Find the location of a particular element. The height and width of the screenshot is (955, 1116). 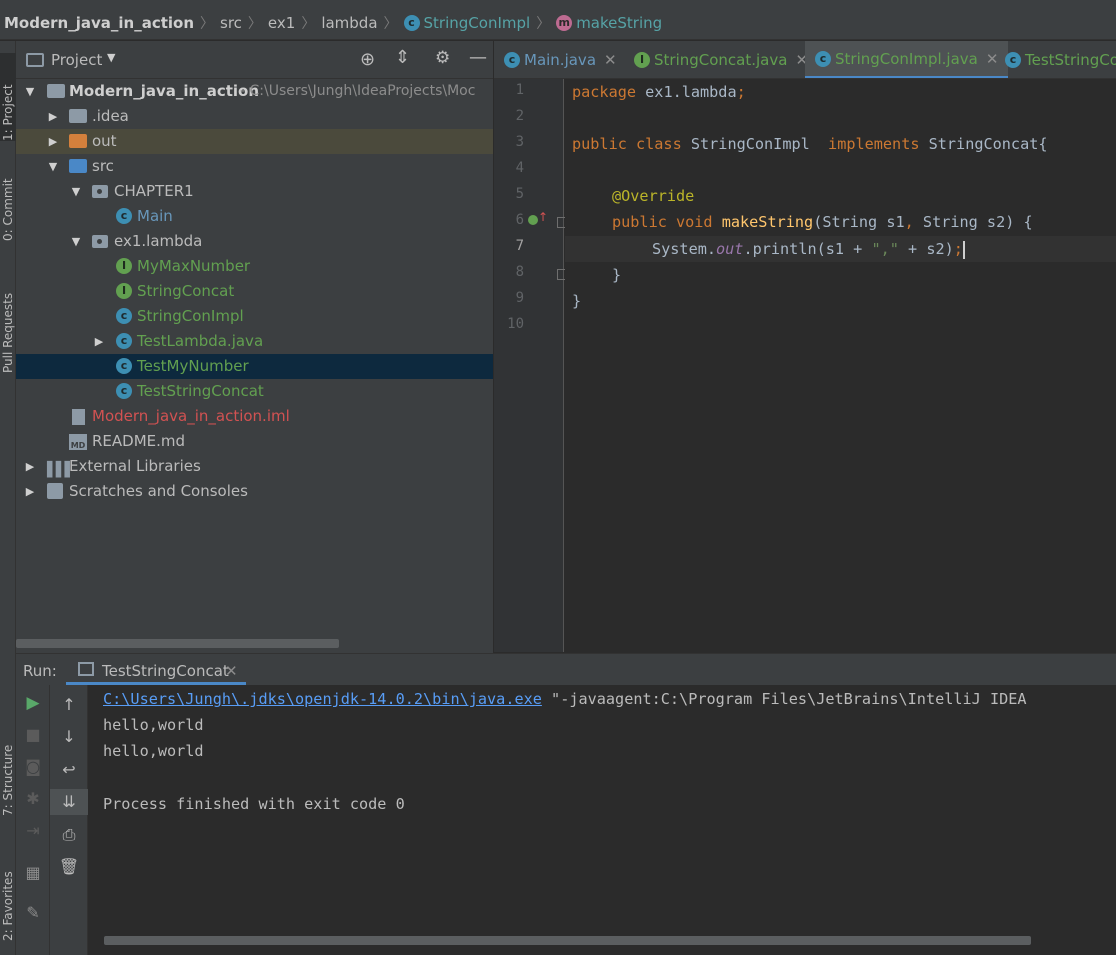

tree-item-src: ▼ src is located at coordinates (254, 166).